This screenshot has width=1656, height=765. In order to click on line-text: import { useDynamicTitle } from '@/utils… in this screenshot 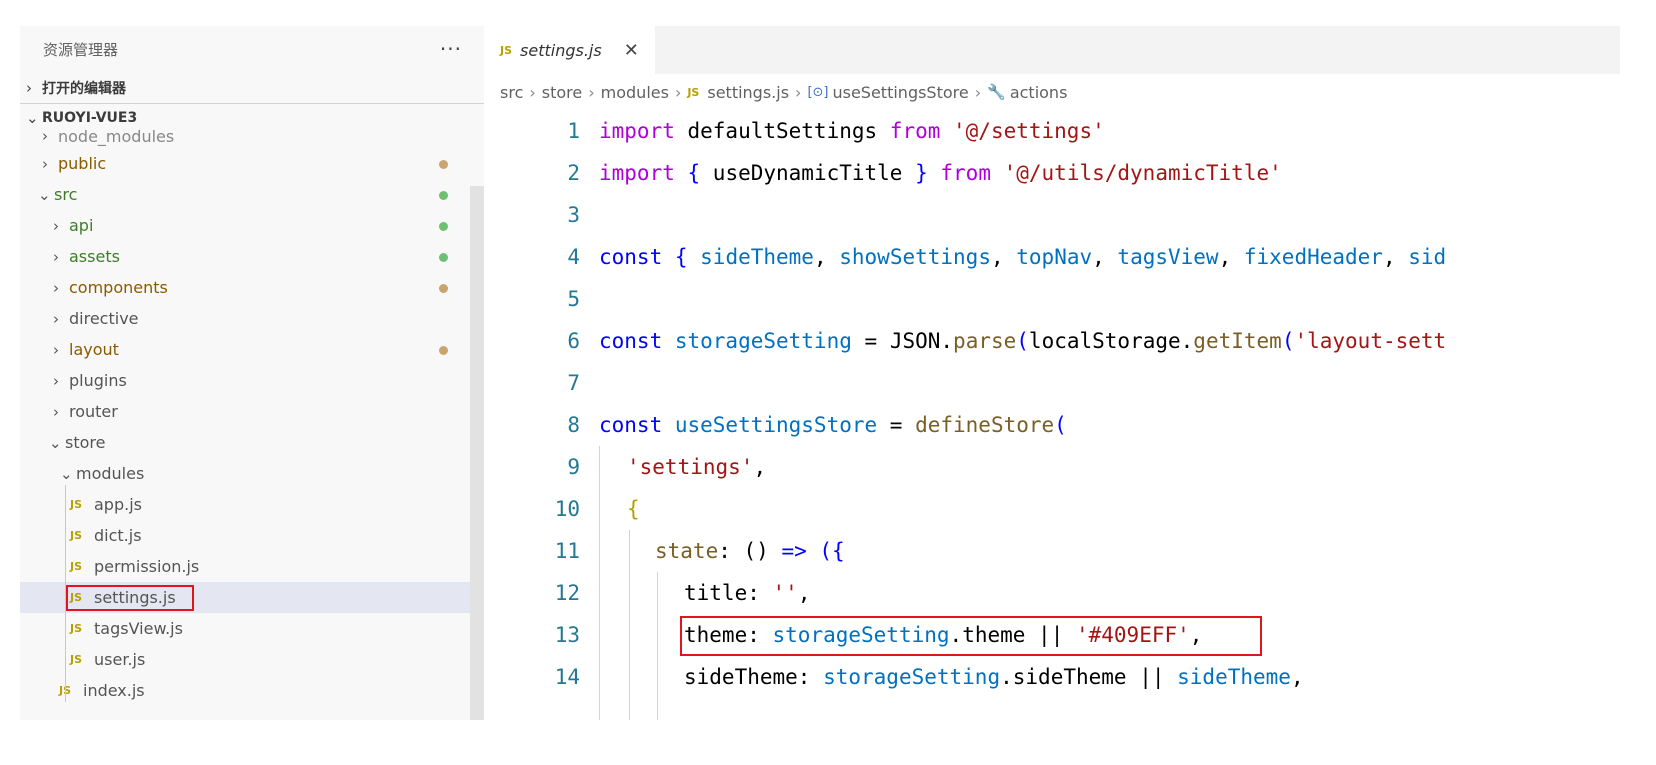, I will do `click(940, 173)`.